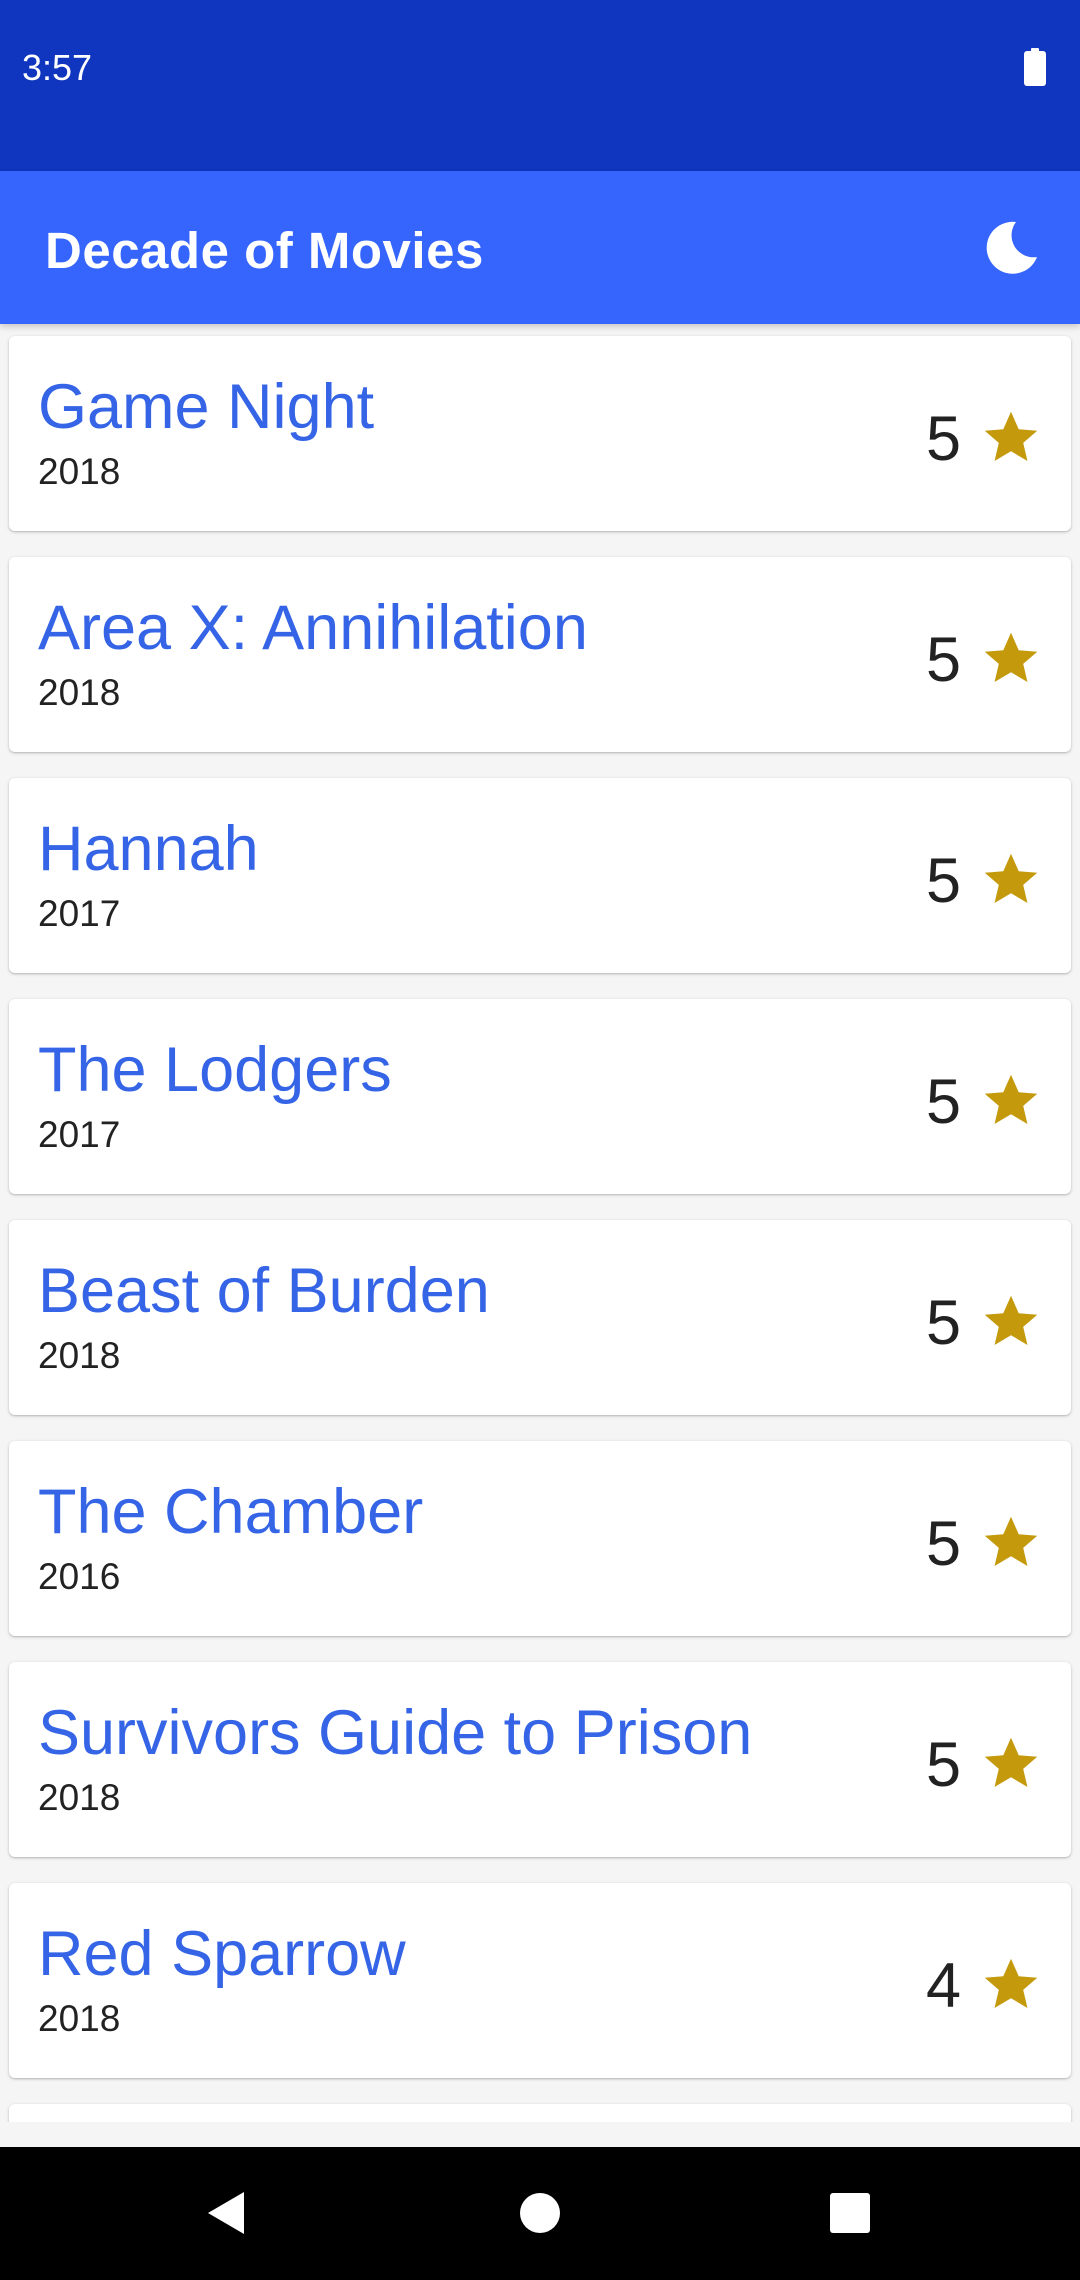 This screenshot has width=1080, height=2280. What do you see at coordinates (540, 247) in the screenshot?
I see `app-bar: Decade of Movies` at bounding box center [540, 247].